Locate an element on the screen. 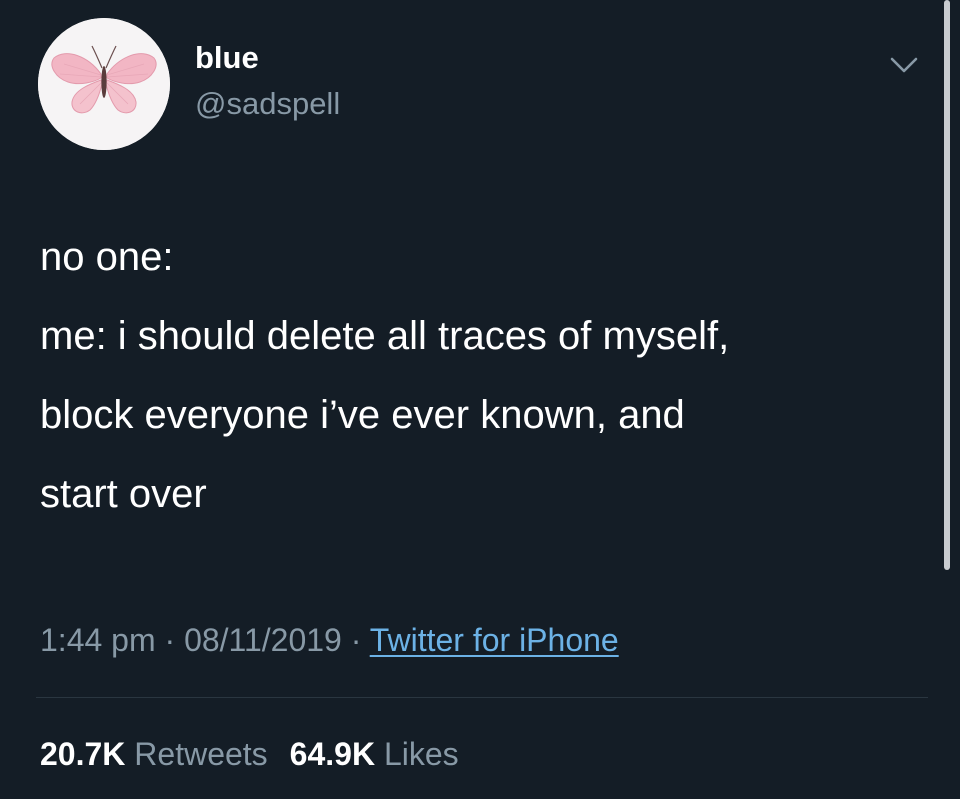 The image size is (960, 799). author-handle: @sadspell is located at coordinates (267, 104).